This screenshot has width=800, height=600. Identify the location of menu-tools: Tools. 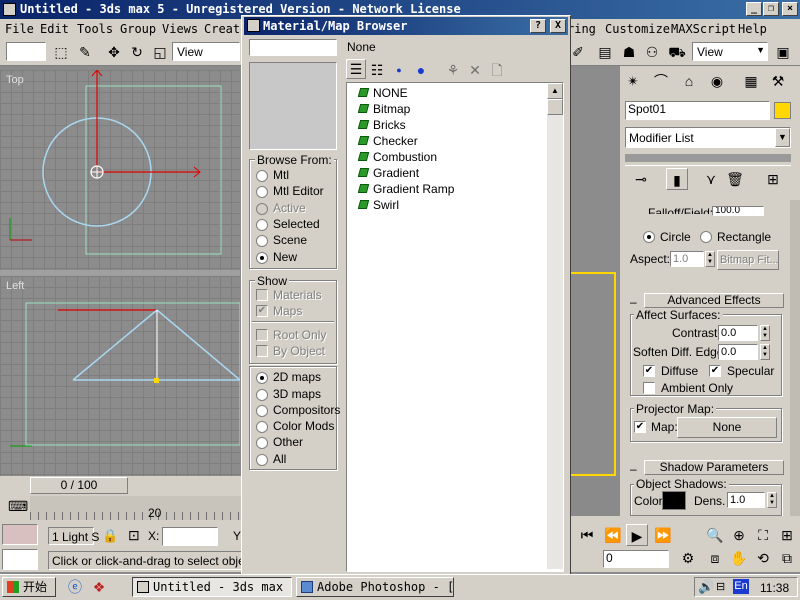
(95, 29).